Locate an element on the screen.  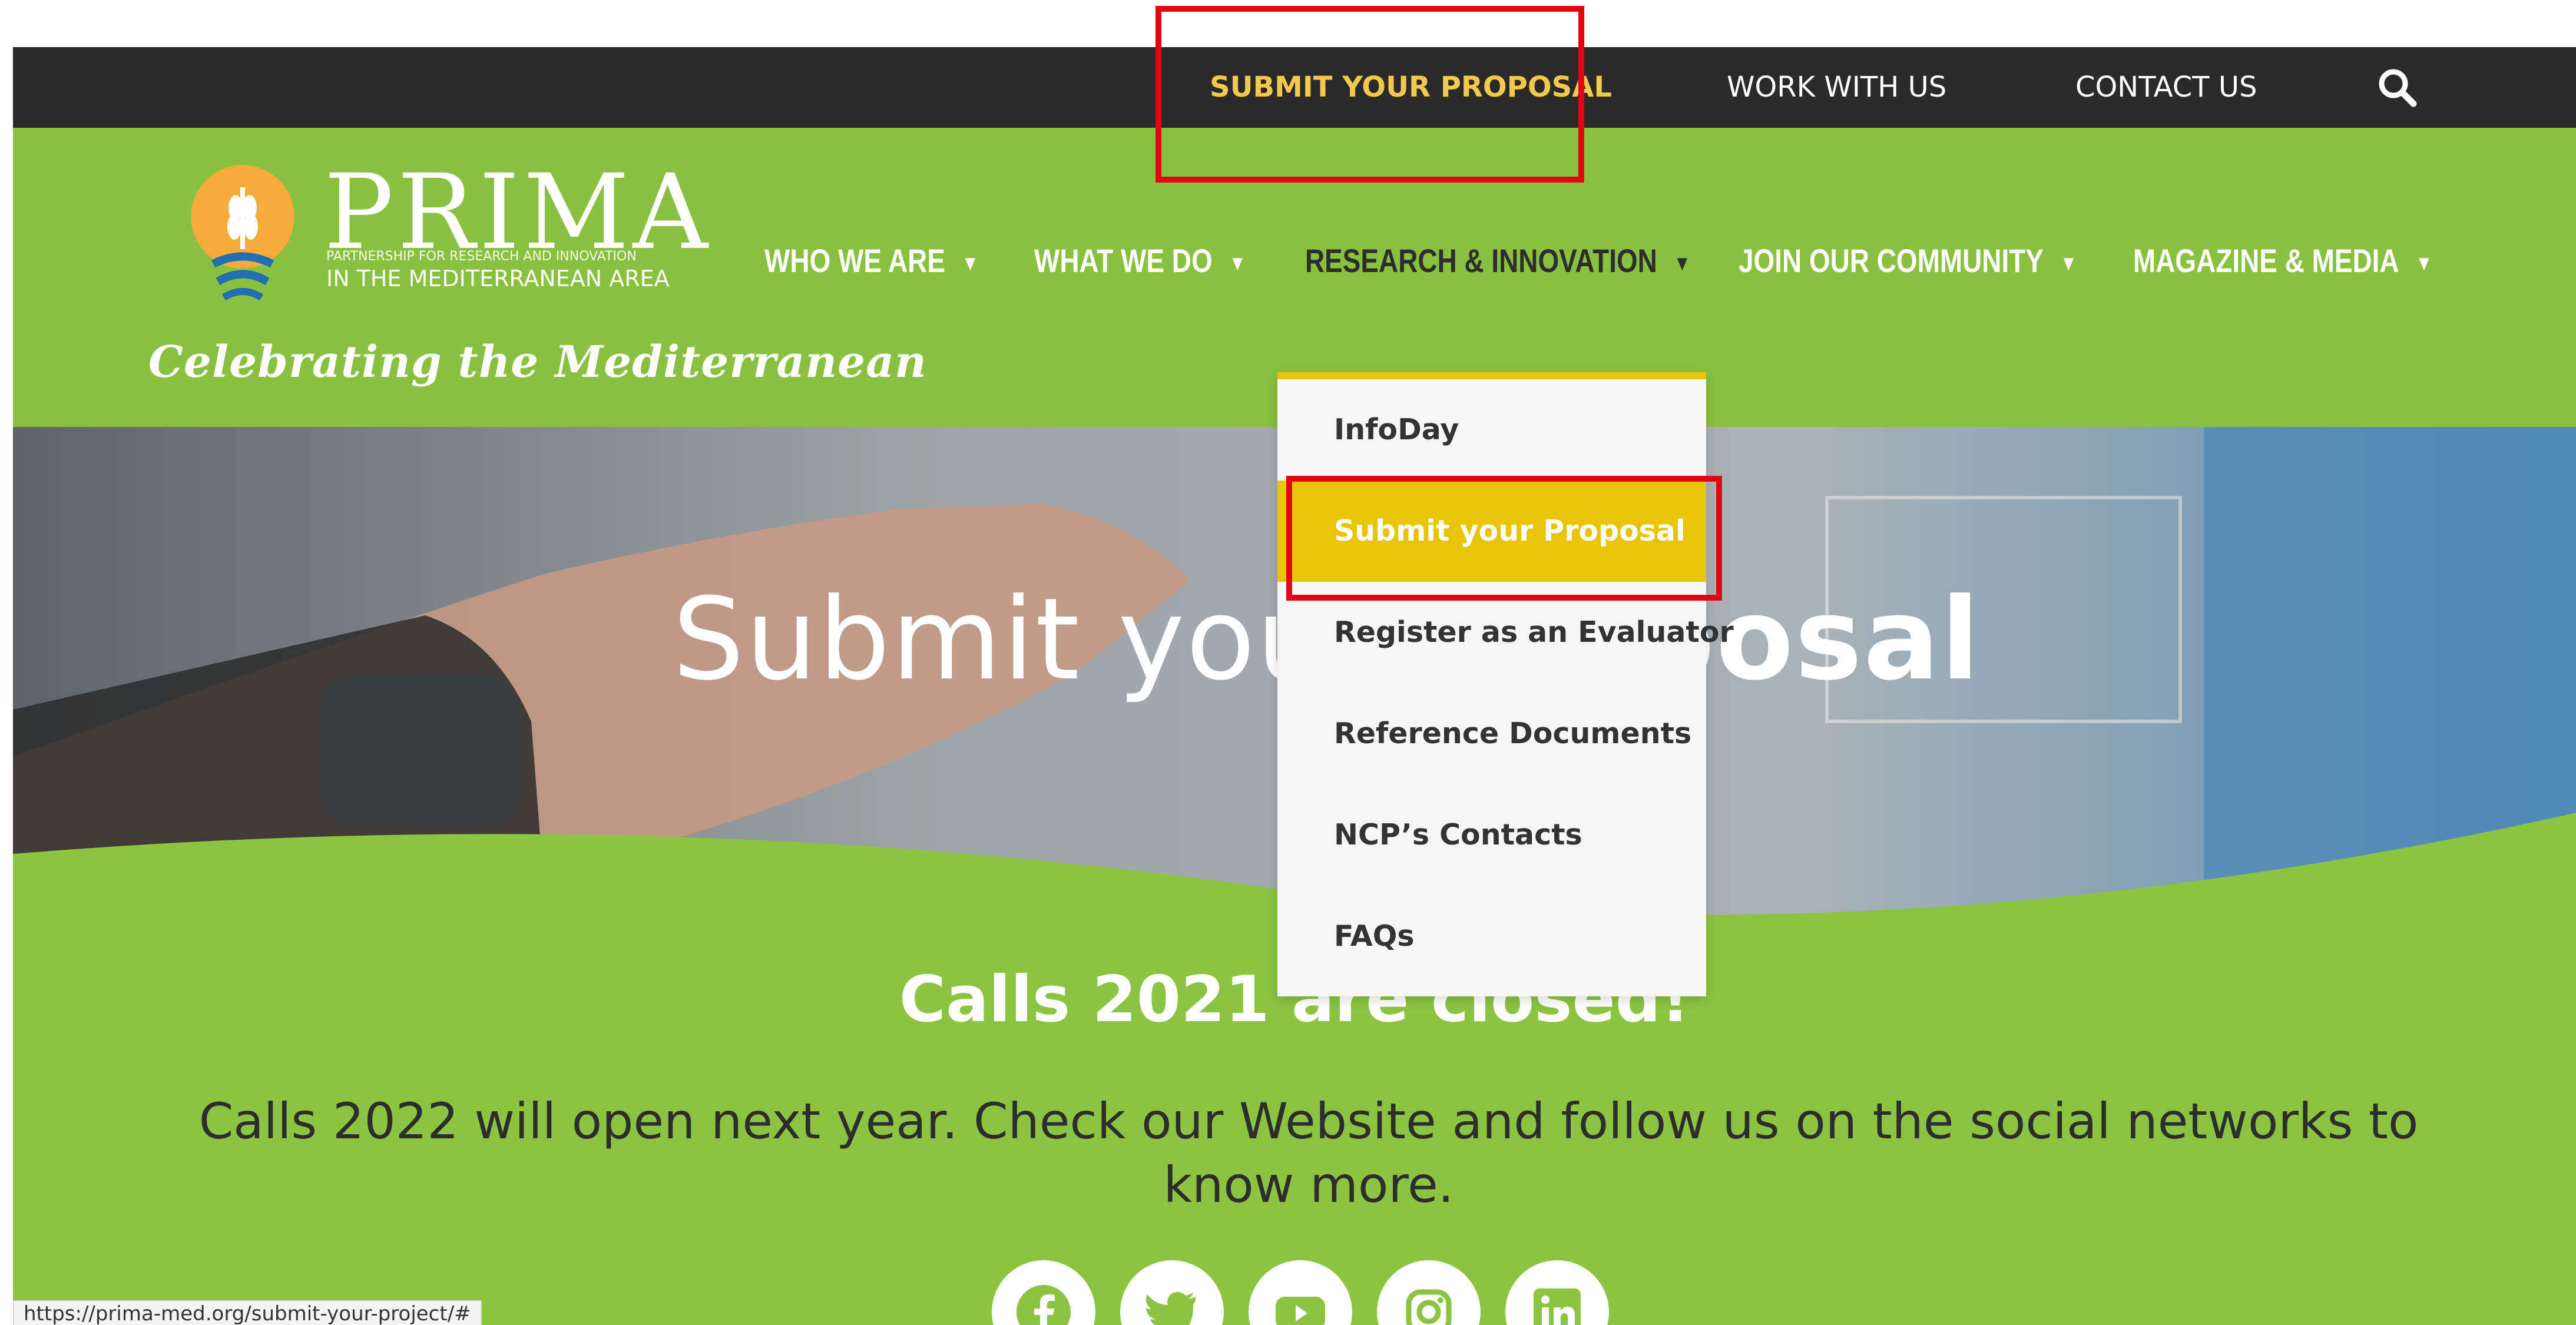
search-icon is located at coordinates (2398, 89).